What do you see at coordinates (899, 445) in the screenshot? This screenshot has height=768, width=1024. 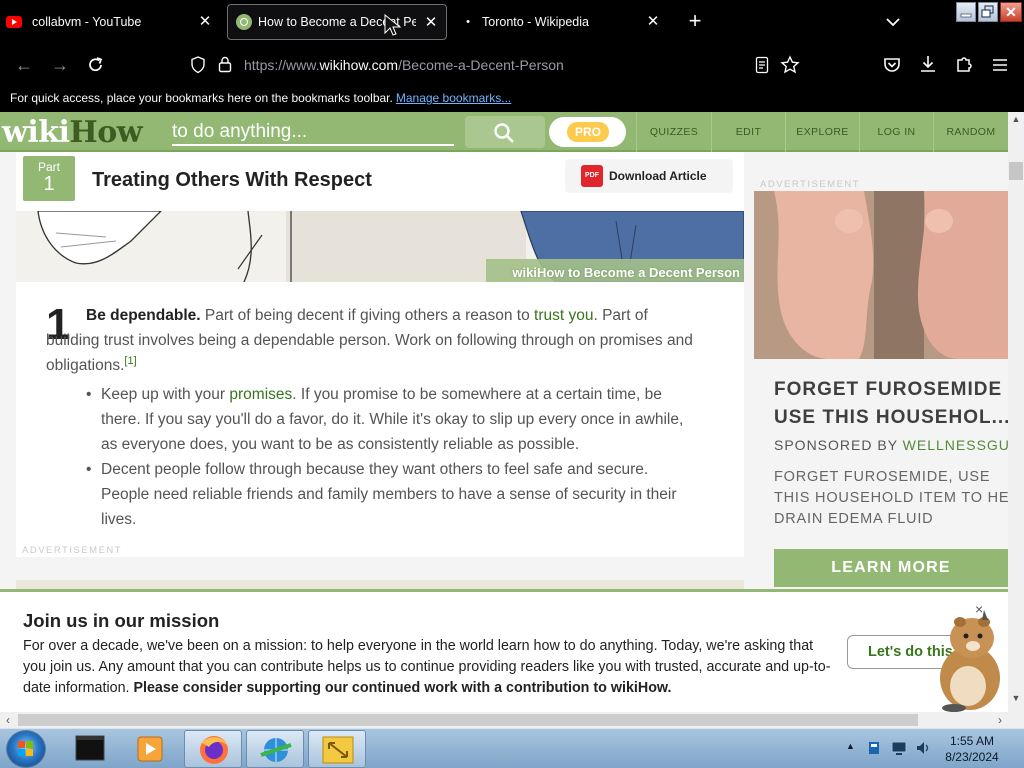 I see `ad-sponsor: SPONSORED BY WELLNESSGUID` at bounding box center [899, 445].